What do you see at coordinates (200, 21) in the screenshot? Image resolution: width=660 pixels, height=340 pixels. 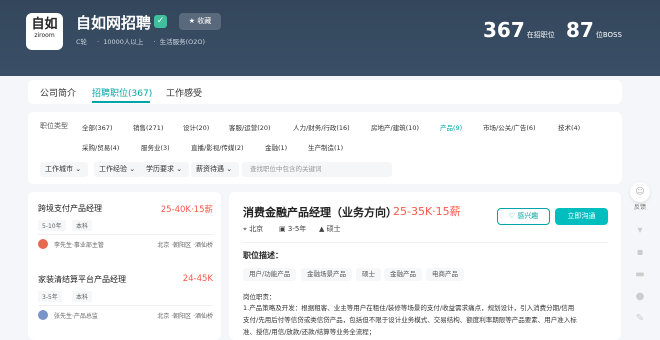 I see `follow-button: ★ 收藏` at bounding box center [200, 21].